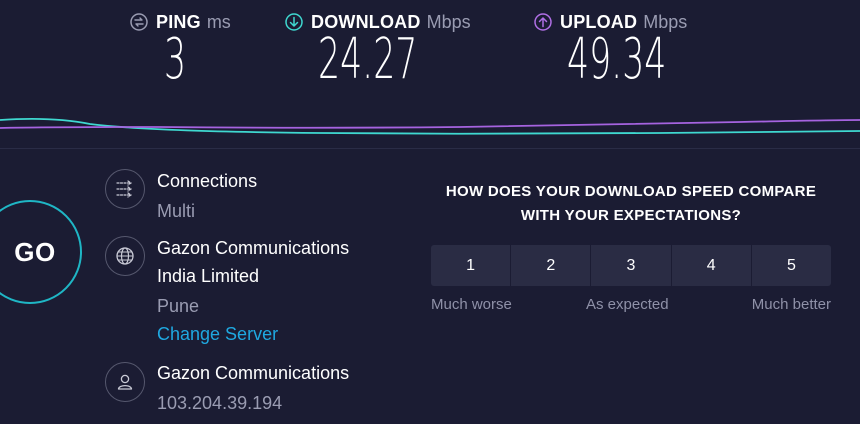 The image size is (860, 424). What do you see at coordinates (551, 265) in the screenshot?
I see `rating-button-2: 2` at bounding box center [551, 265].